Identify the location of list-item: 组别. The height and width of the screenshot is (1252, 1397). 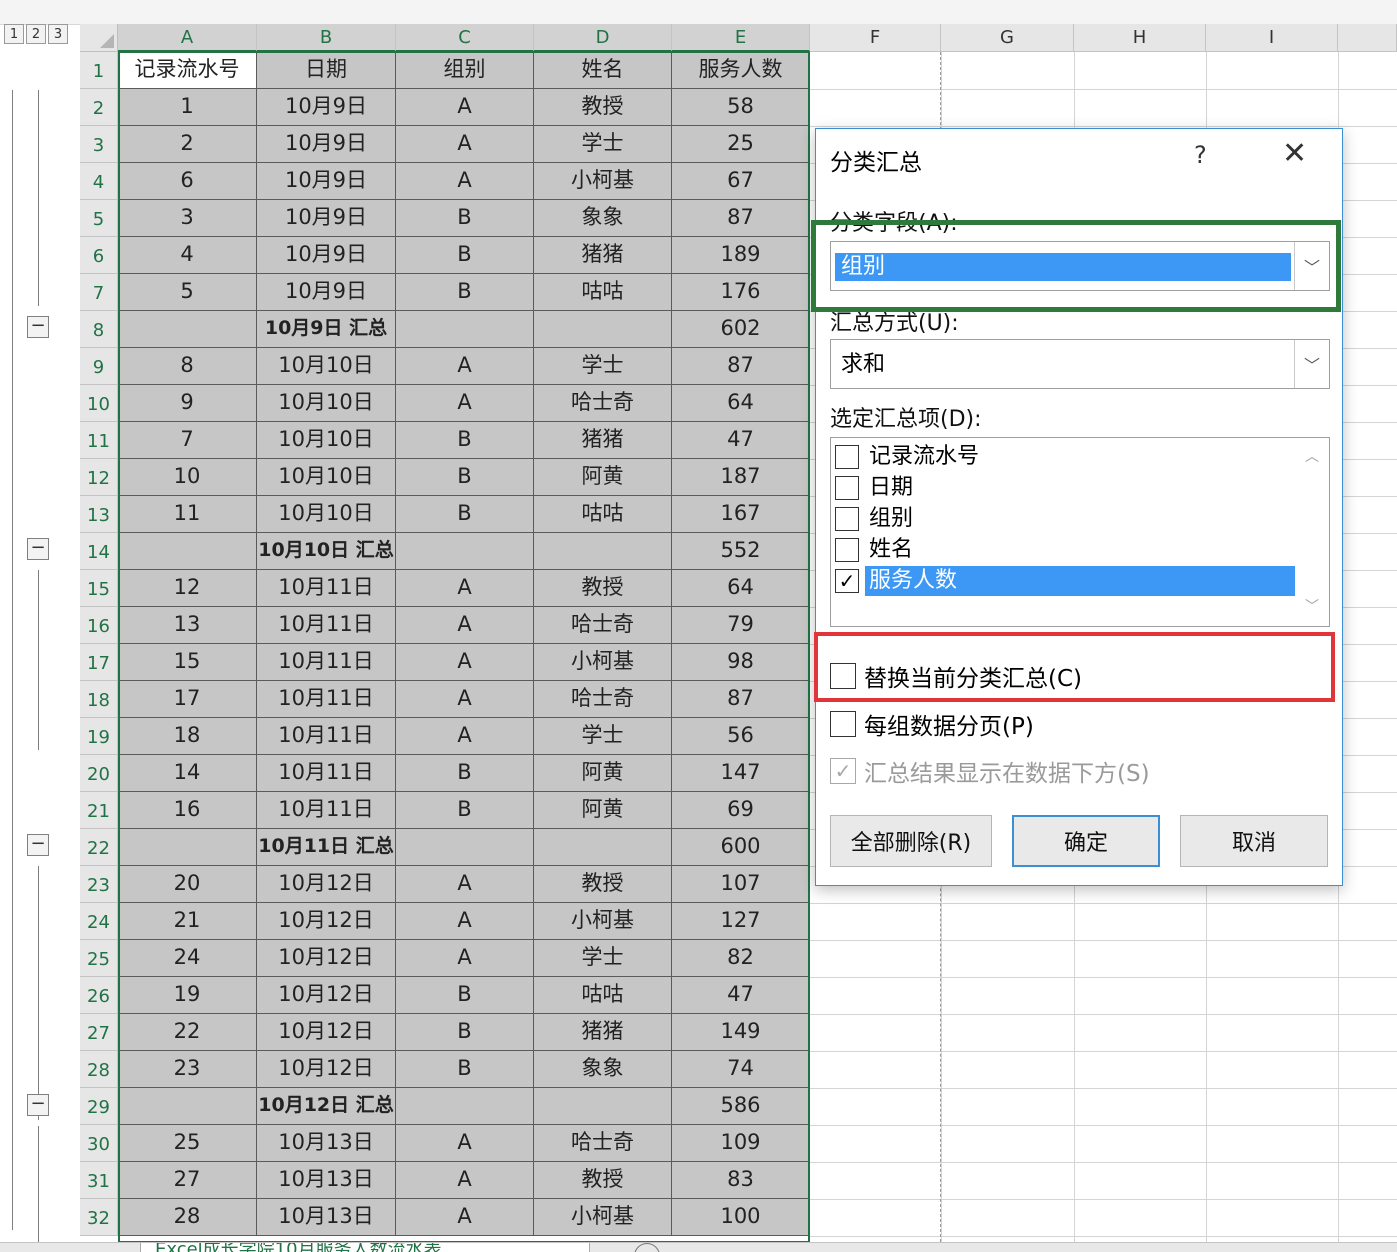
(1065, 519).